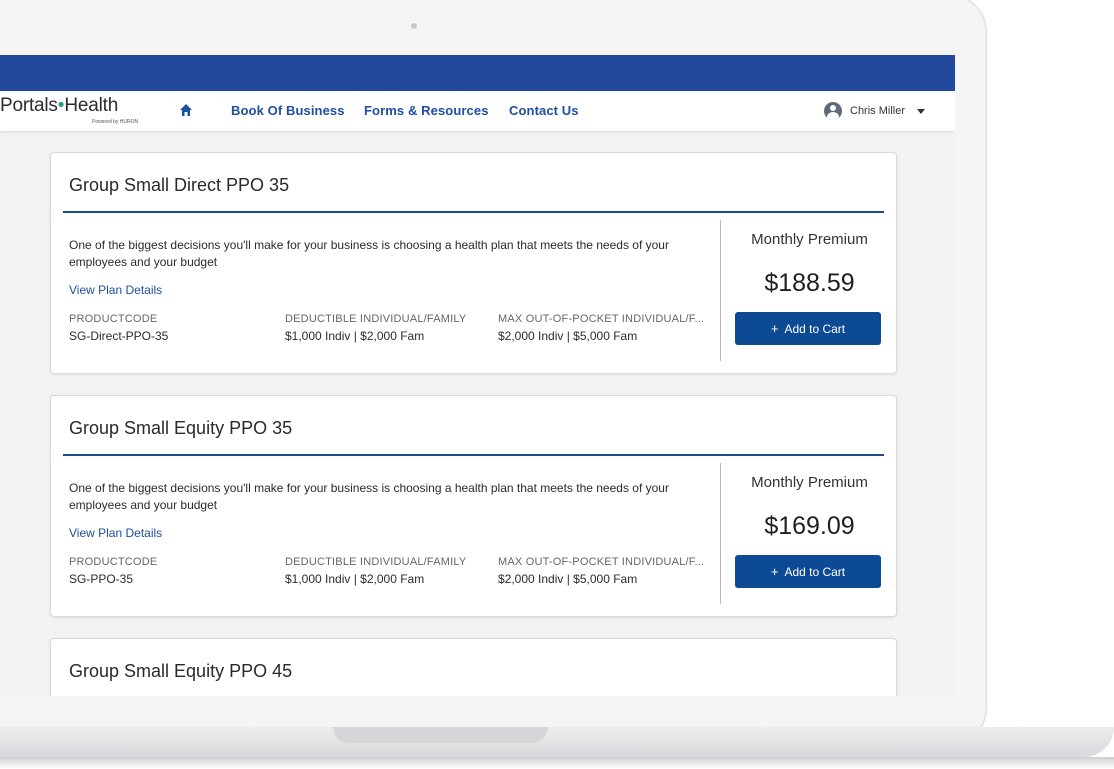 This screenshot has height=769, width=1114. What do you see at coordinates (477, 73) in the screenshot?
I see `top-bar` at bounding box center [477, 73].